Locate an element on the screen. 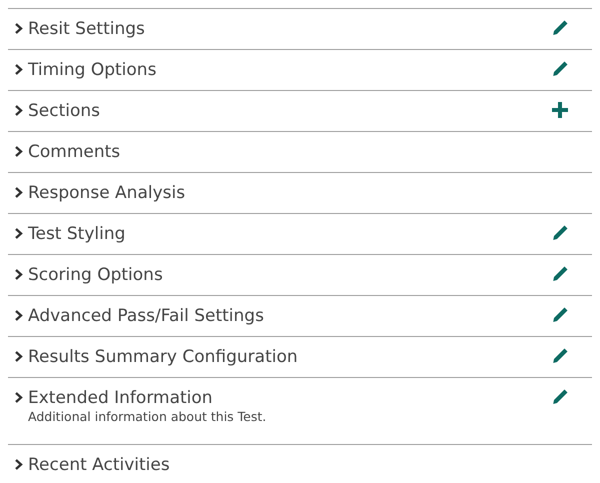  section-title: Recent Activities is located at coordinates (306, 465).